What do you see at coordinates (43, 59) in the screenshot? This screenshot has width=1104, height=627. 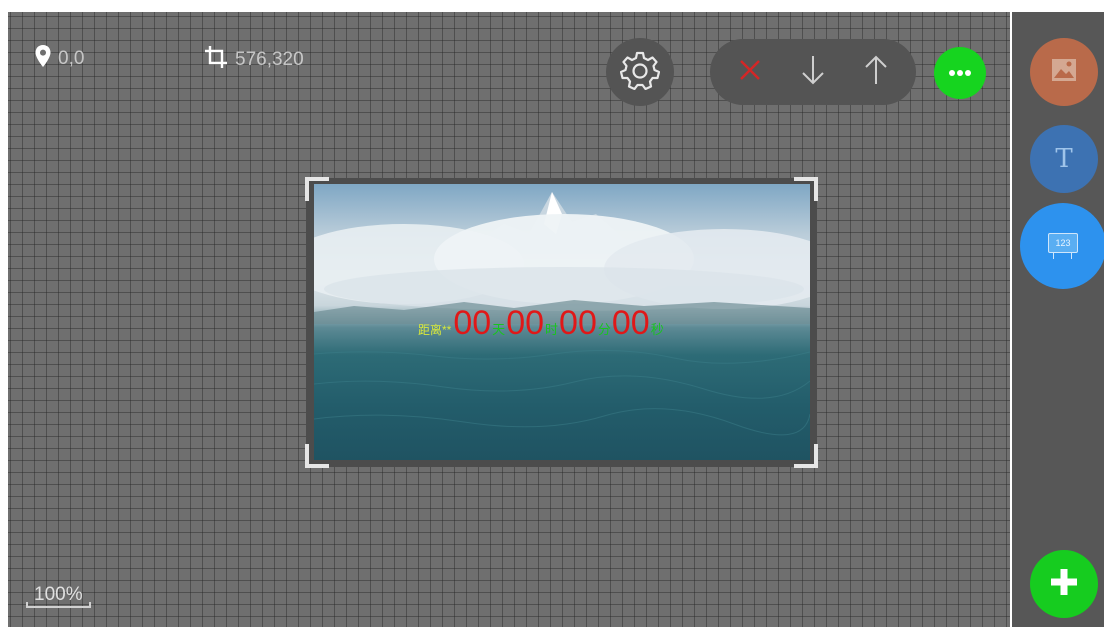 I see `map-pin-icon` at bounding box center [43, 59].